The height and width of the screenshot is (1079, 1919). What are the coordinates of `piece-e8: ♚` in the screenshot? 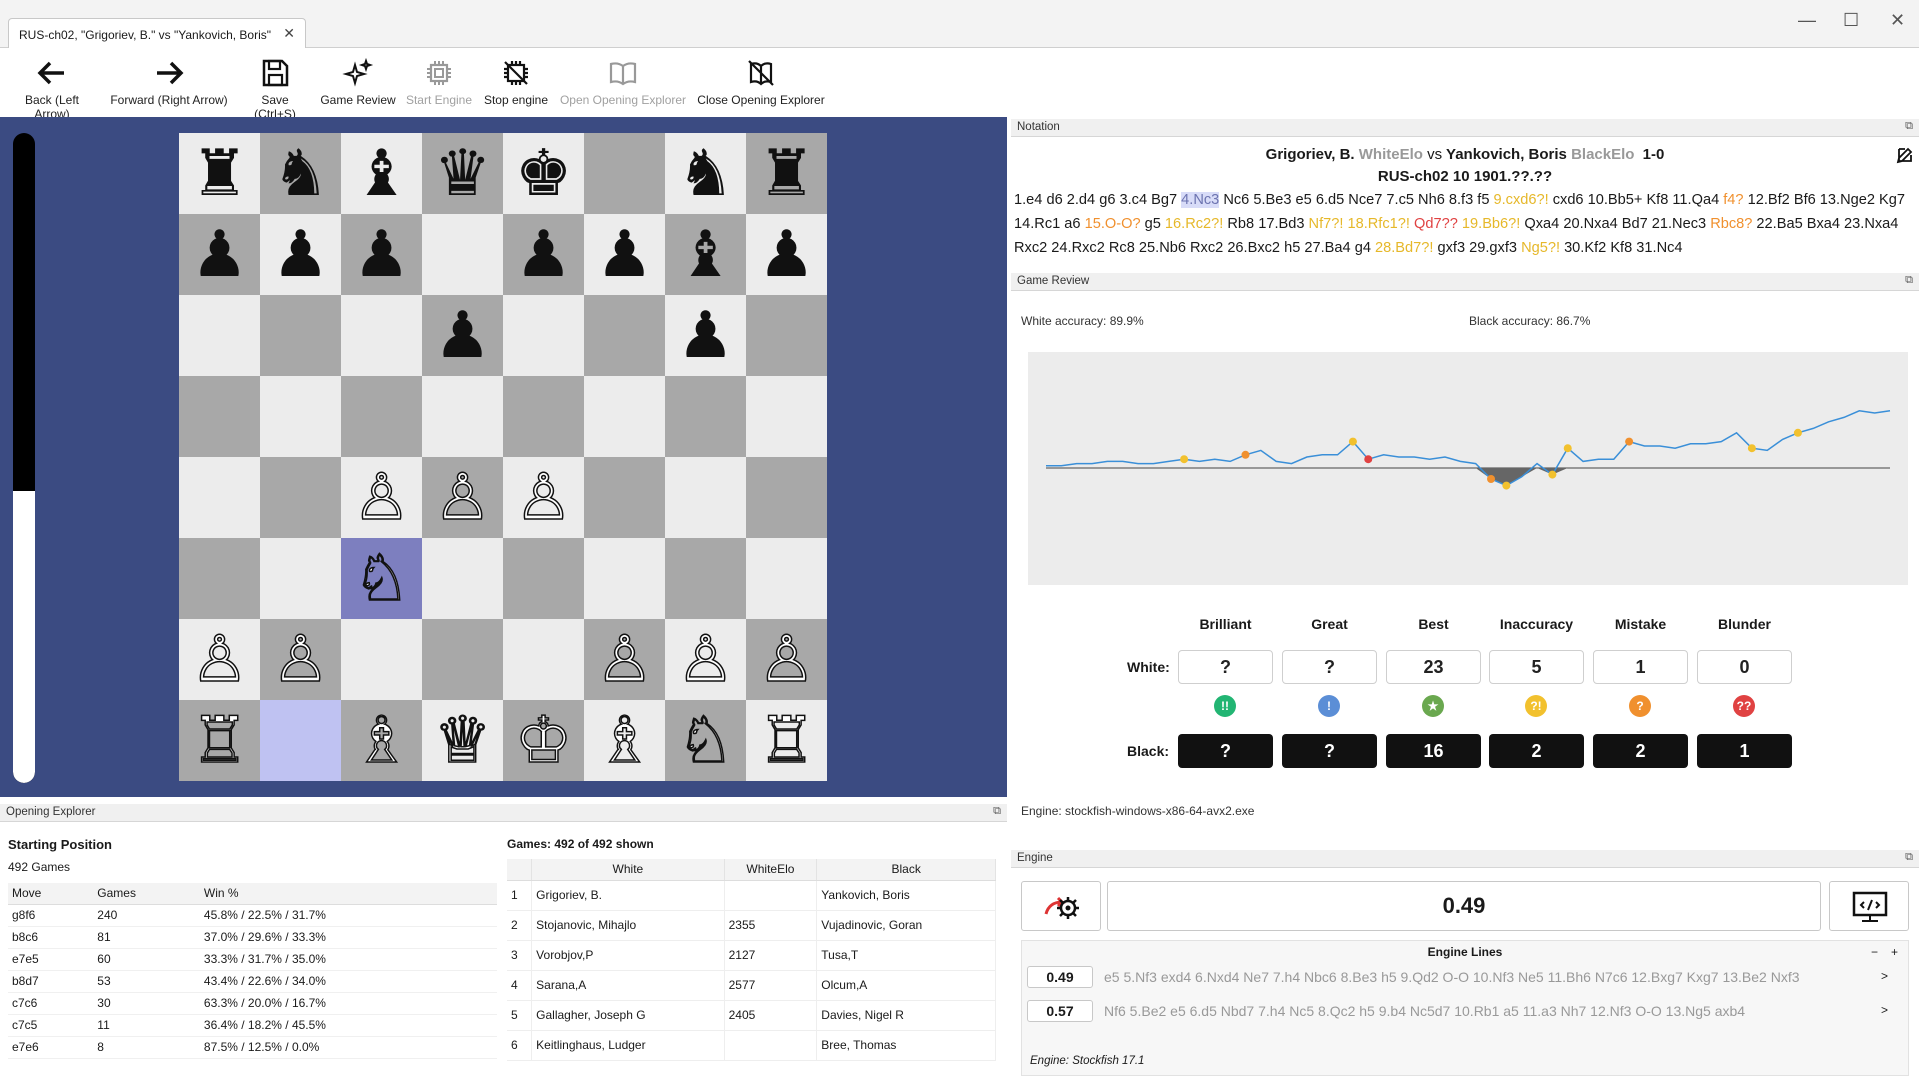 It's located at (543, 174).